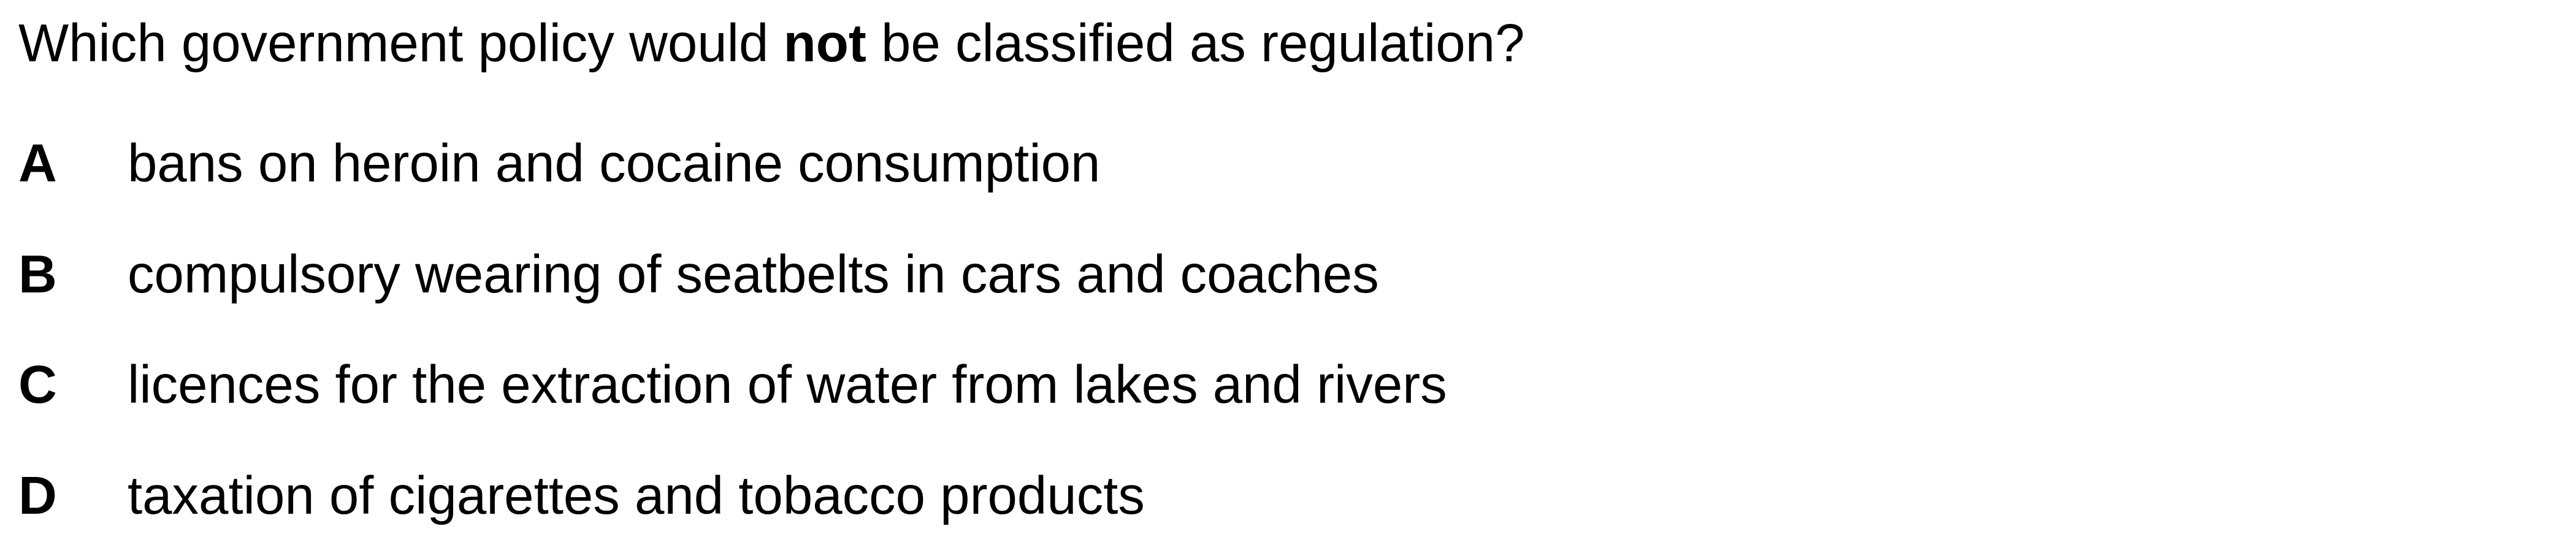 The width and height of the screenshot is (2576, 545). I want to click on option-letter-a: A, so click(37, 163).